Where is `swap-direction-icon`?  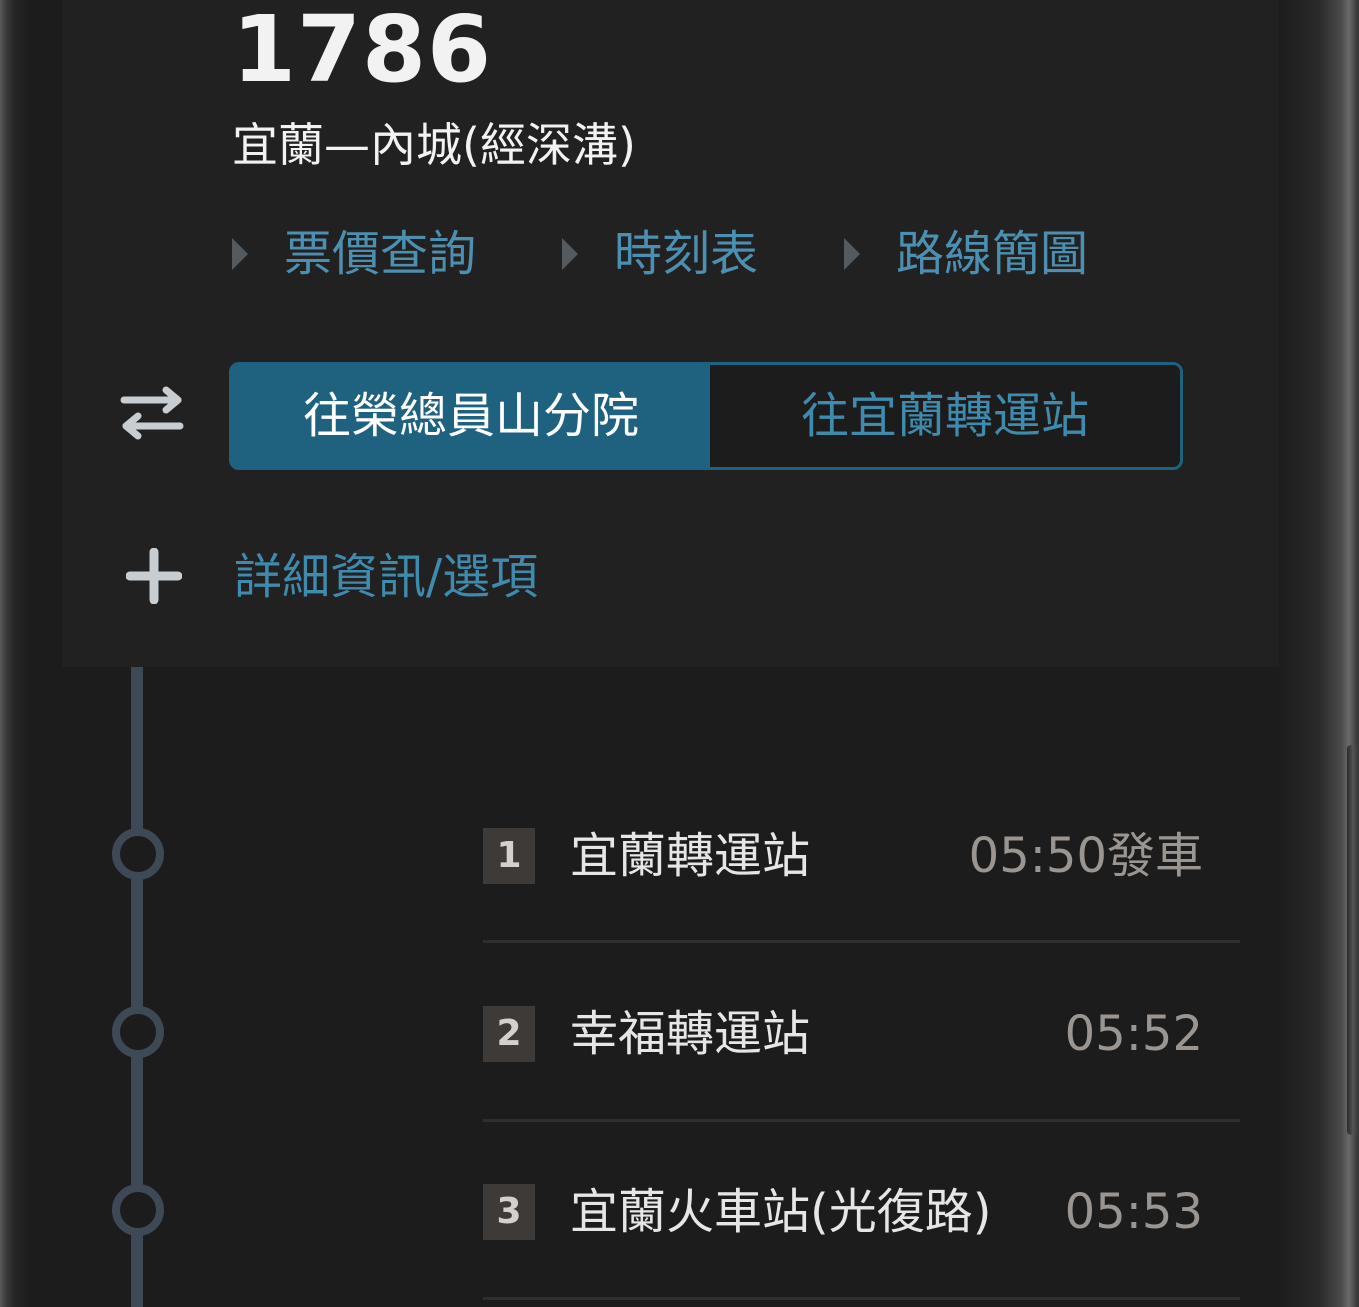
swap-direction-icon is located at coordinates (152, 413).